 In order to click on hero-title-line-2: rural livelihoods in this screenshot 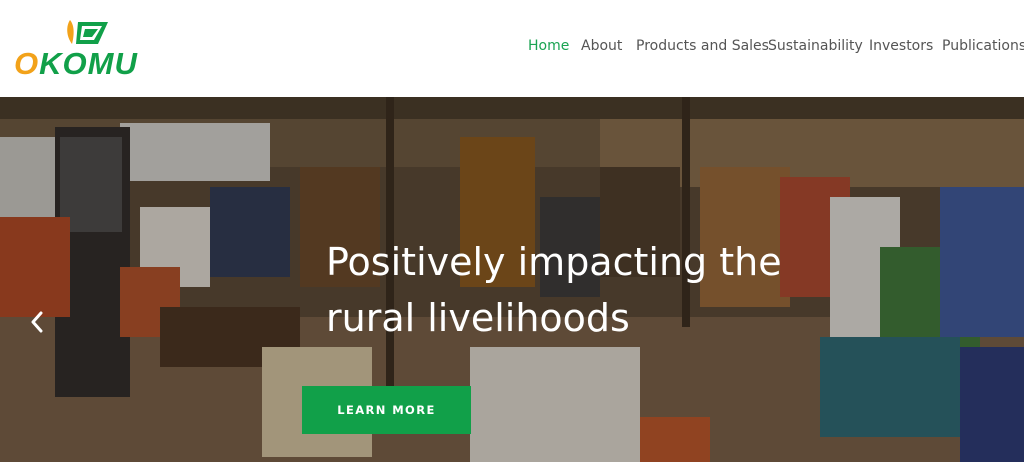, I will do `click(478, 318)`.